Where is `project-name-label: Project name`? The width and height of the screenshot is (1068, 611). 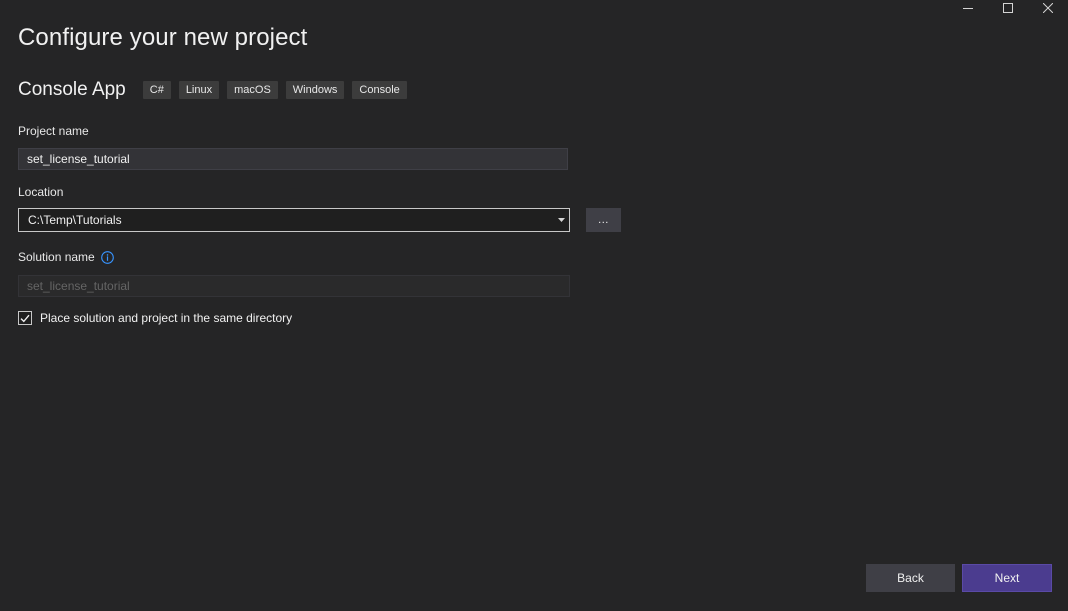
project-name-label: Project name is located at coordinates (53, 131).